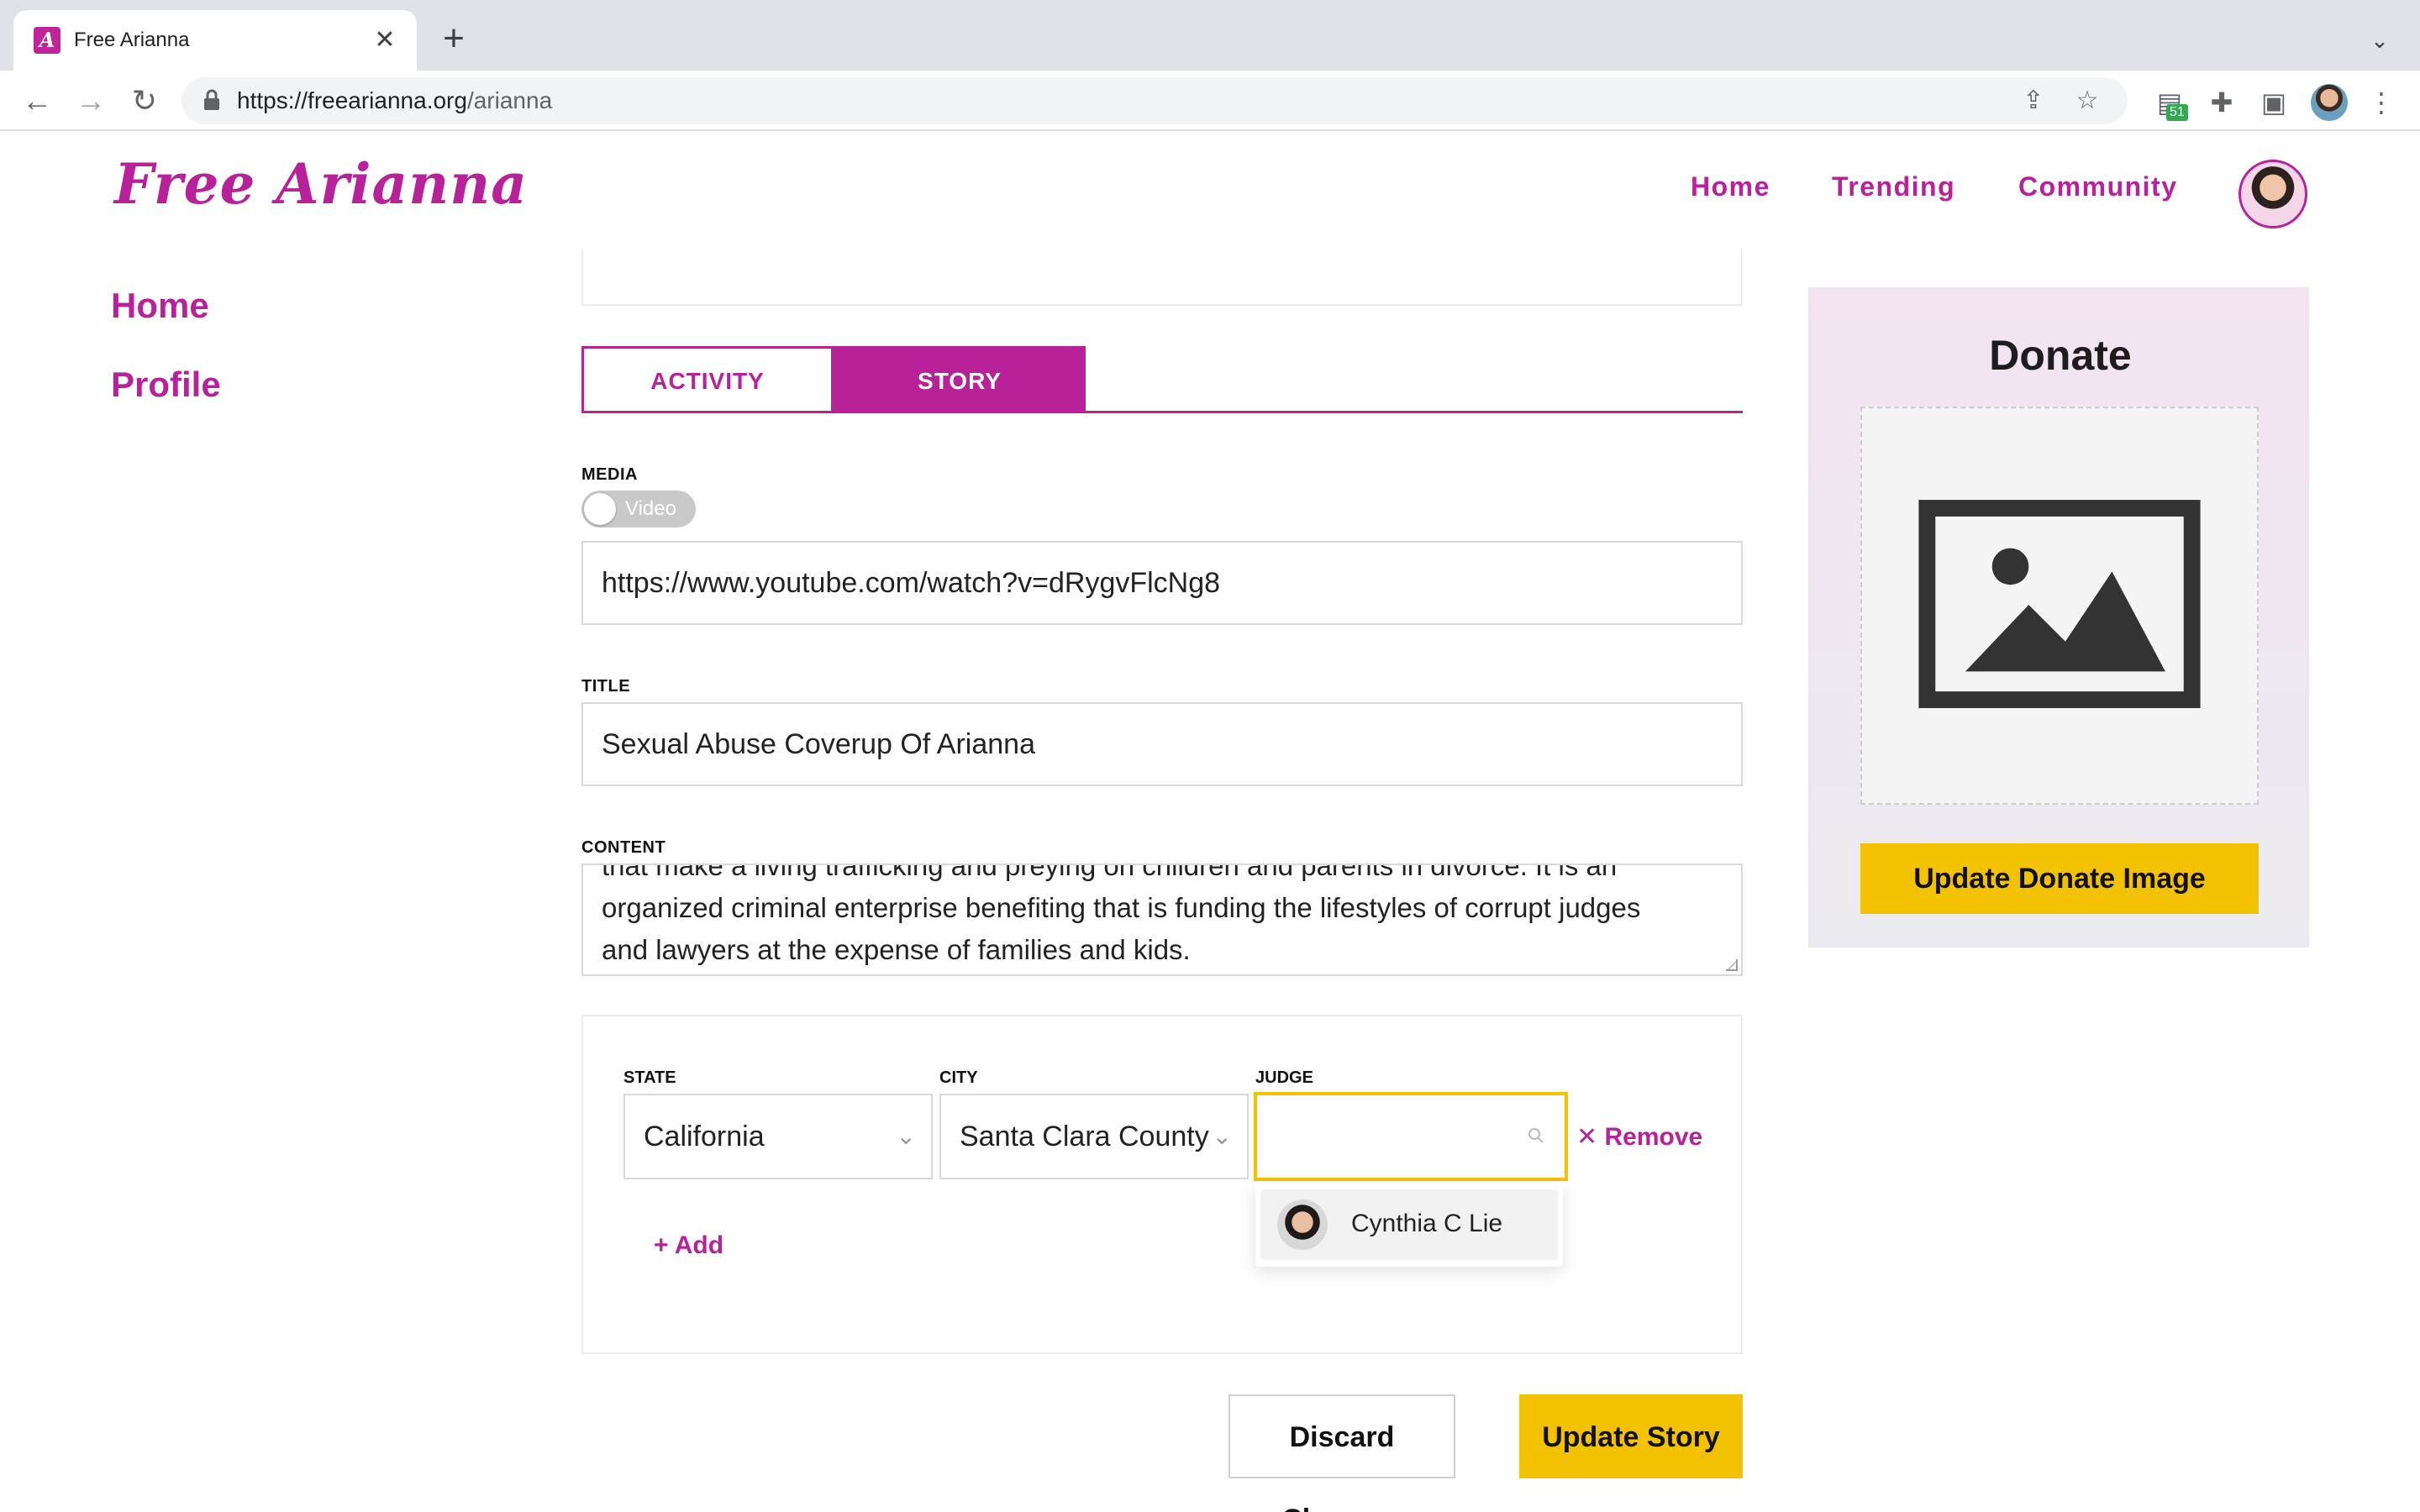  What do you see at coordinates (2059, 878) in the screenshot?
I see `update-donate-image-button: Update Donate Image` at bounding box center [2059, 878].